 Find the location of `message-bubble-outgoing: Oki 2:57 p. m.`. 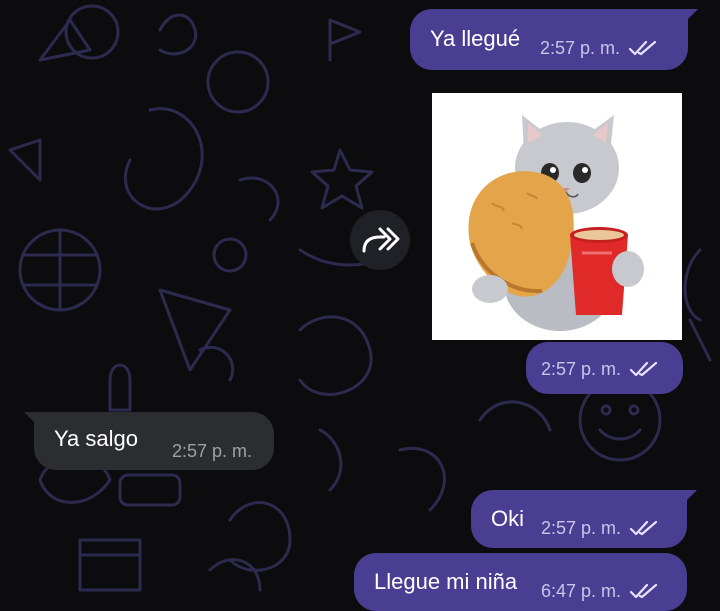

message-bubble-outgoing: Oki 2:57 p. m. is located at coordinates (579, 519).